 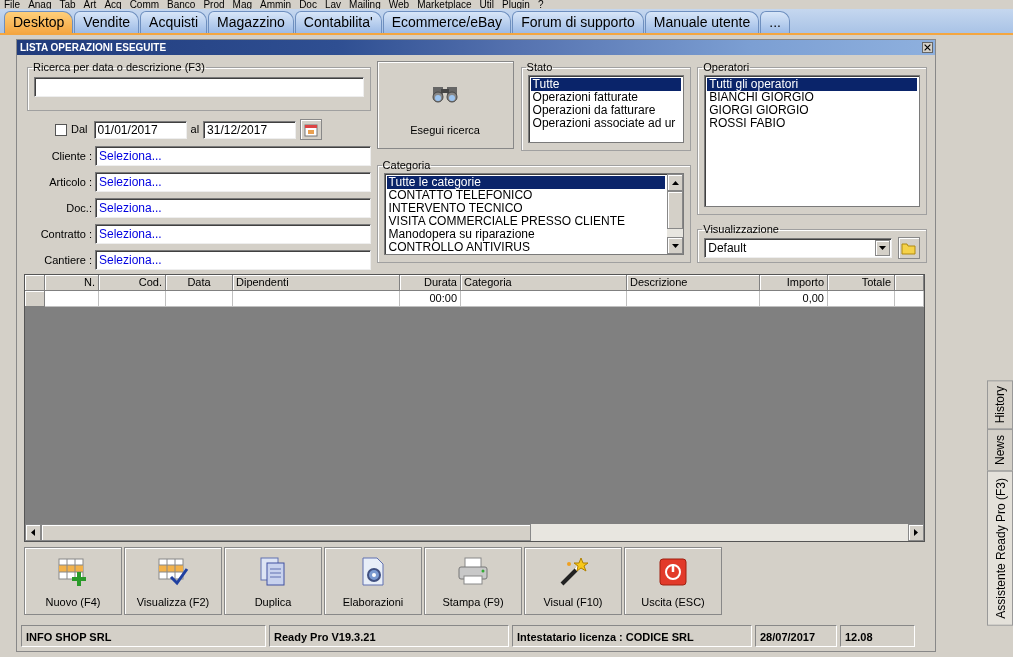 What do you see at coordinates (132, 283) in the screenshot?
I see `column-header: Cod.` at bounding box center [132, 283].